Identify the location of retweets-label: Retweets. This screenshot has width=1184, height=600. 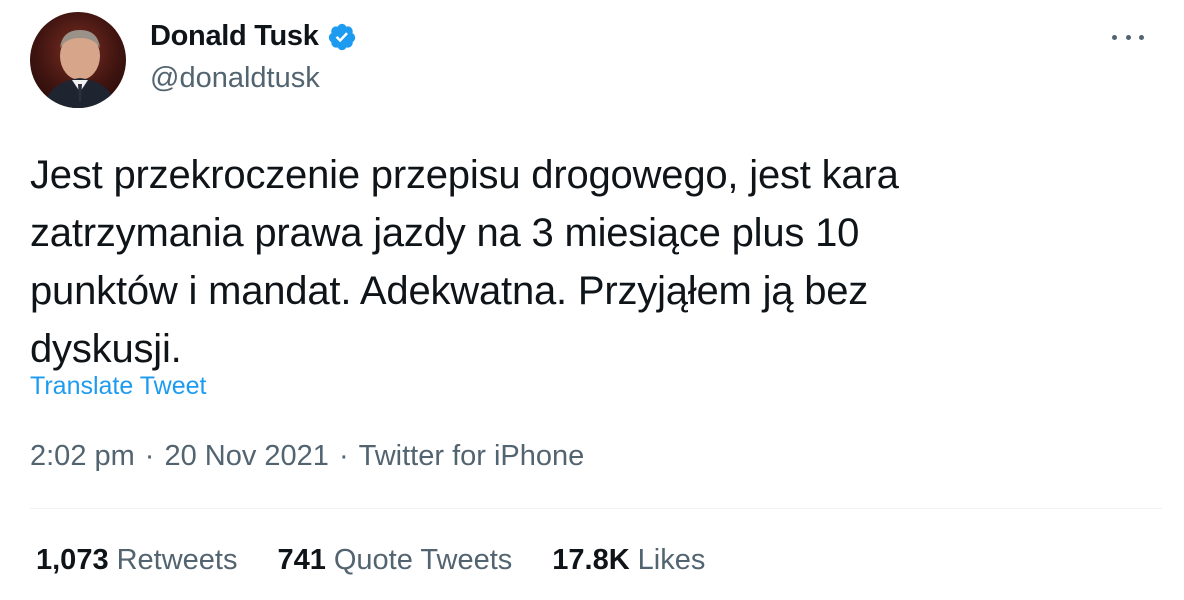
(177, 560).